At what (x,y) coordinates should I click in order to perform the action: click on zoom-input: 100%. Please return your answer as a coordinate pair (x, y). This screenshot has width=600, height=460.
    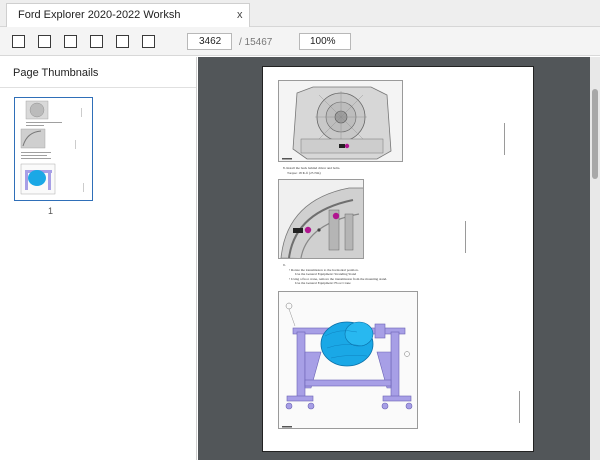
    Looking at the image, I should click on (325, 41).